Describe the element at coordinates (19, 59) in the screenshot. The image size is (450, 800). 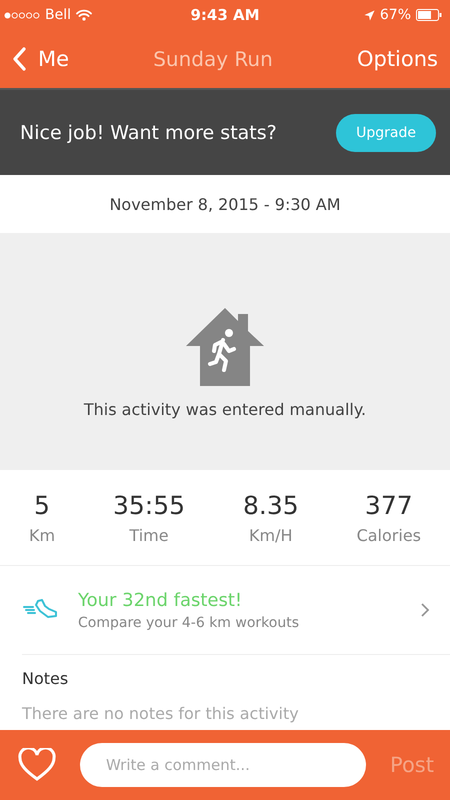
I see `back-chevron-icon` at that location.